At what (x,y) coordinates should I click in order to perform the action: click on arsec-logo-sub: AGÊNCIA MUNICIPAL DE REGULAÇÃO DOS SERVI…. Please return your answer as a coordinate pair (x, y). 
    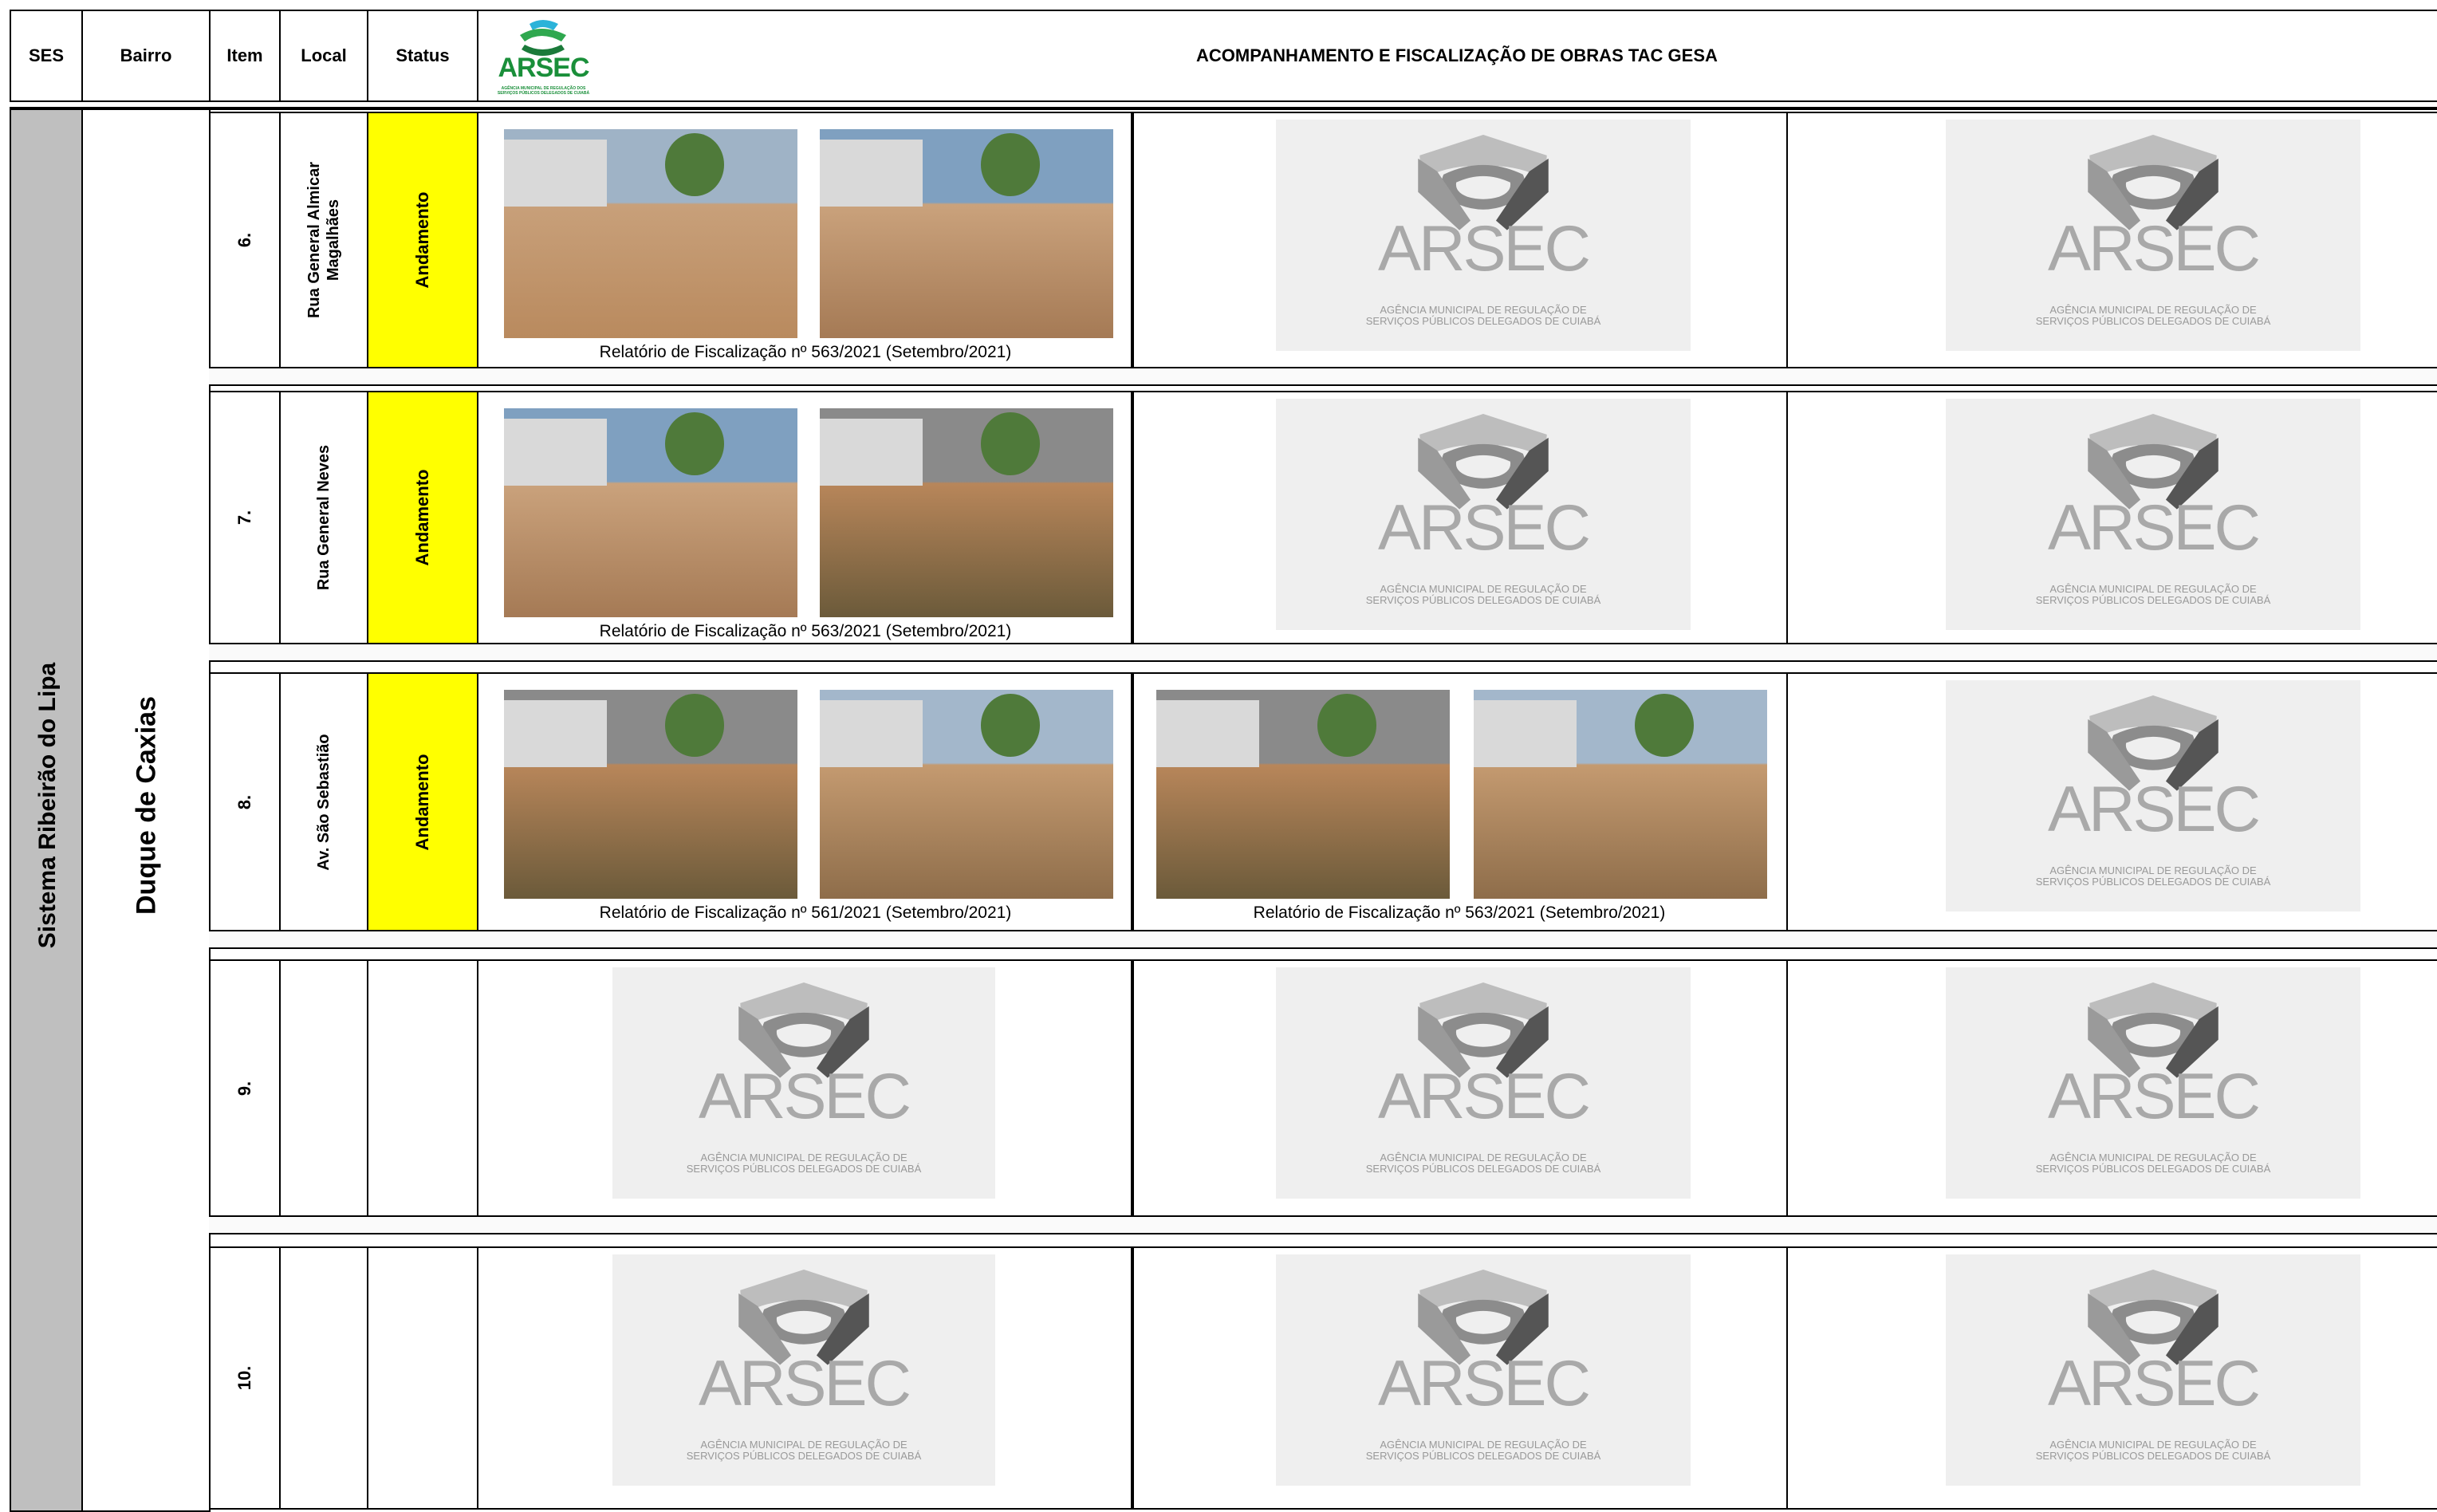
    Looking at the image, I should click on (543, 91).